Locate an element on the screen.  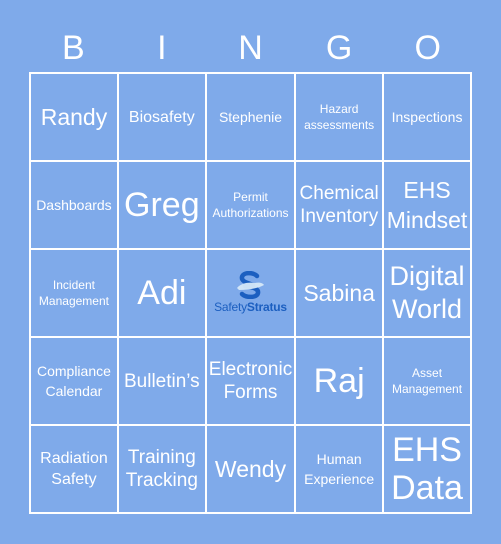
cell-label-line: assessments is located at coordinates (339, 125).